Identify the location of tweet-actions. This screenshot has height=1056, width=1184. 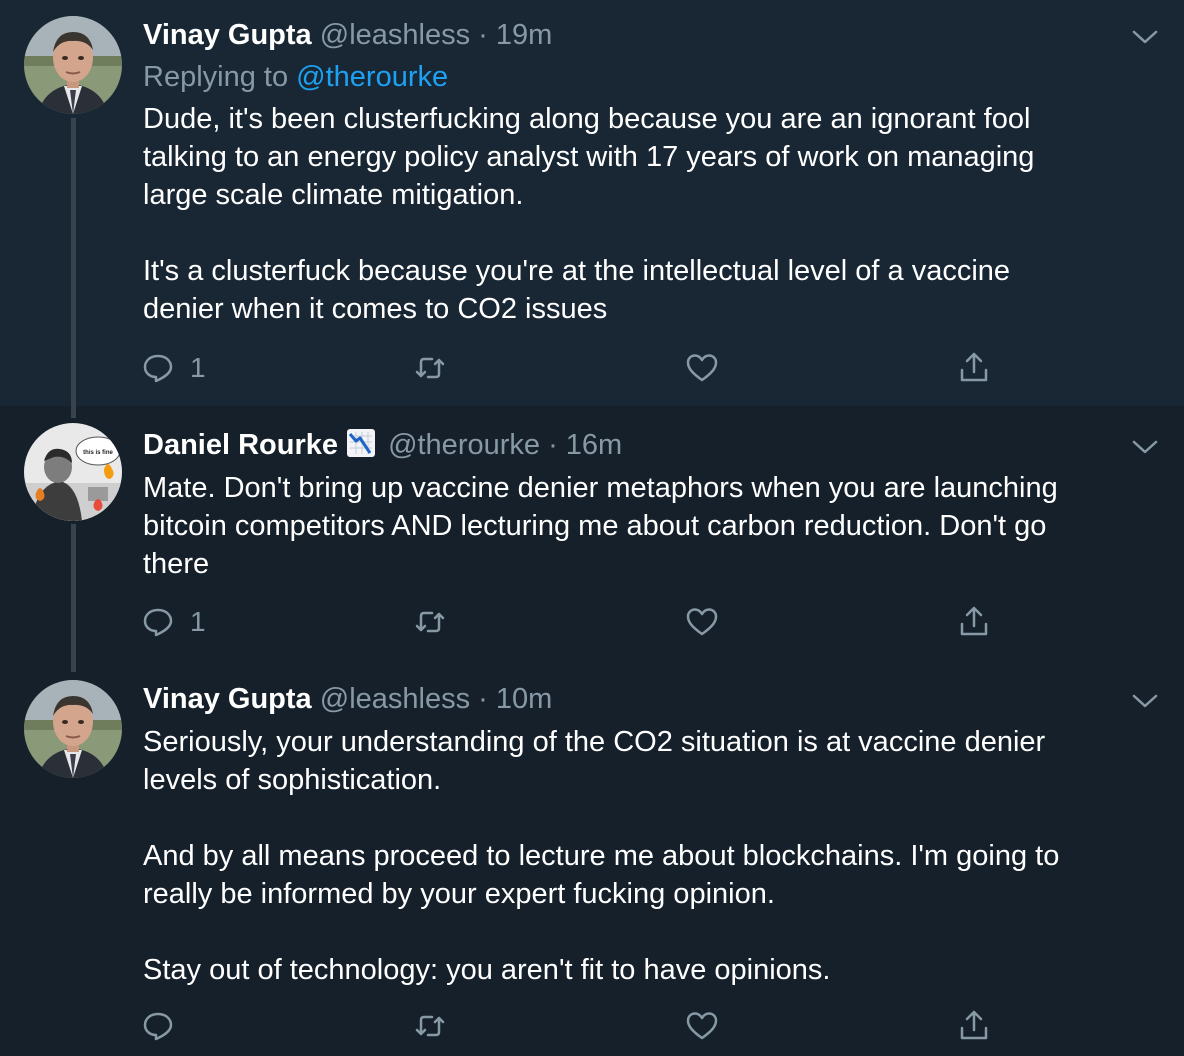
(570, 1026).